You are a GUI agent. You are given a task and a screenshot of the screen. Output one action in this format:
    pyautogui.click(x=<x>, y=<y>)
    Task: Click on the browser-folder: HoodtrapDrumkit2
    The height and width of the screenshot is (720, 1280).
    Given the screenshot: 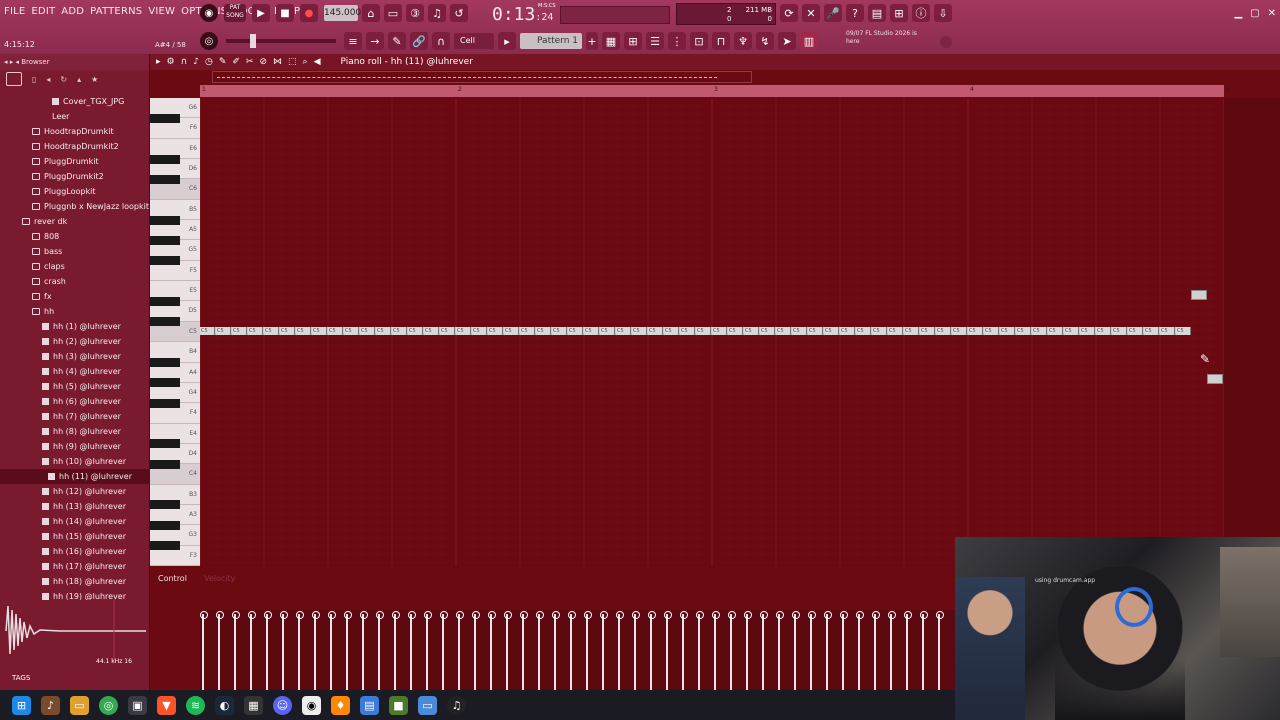 What is the action you would take?
    pyautogui.click(x=75, y=146)
    